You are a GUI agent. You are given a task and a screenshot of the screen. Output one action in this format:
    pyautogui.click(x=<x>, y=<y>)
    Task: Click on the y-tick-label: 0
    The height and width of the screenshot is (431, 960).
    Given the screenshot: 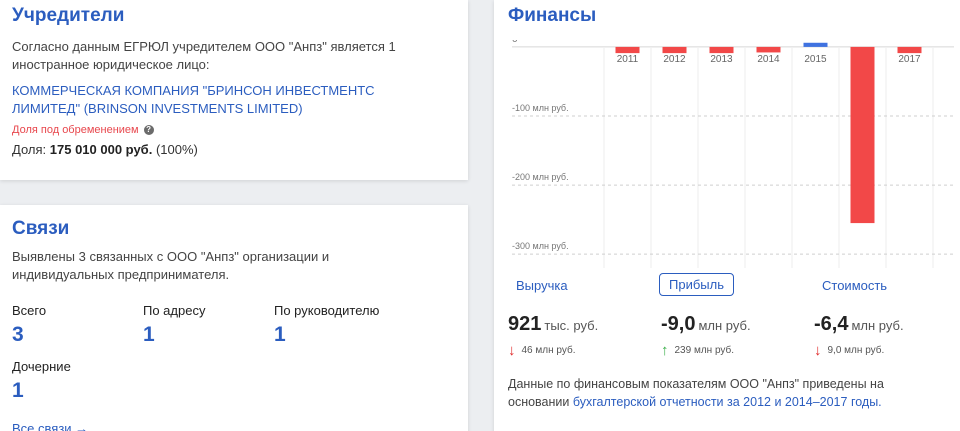 What is the action you would take?
    pyautogui.click(x=515, y=42)
    